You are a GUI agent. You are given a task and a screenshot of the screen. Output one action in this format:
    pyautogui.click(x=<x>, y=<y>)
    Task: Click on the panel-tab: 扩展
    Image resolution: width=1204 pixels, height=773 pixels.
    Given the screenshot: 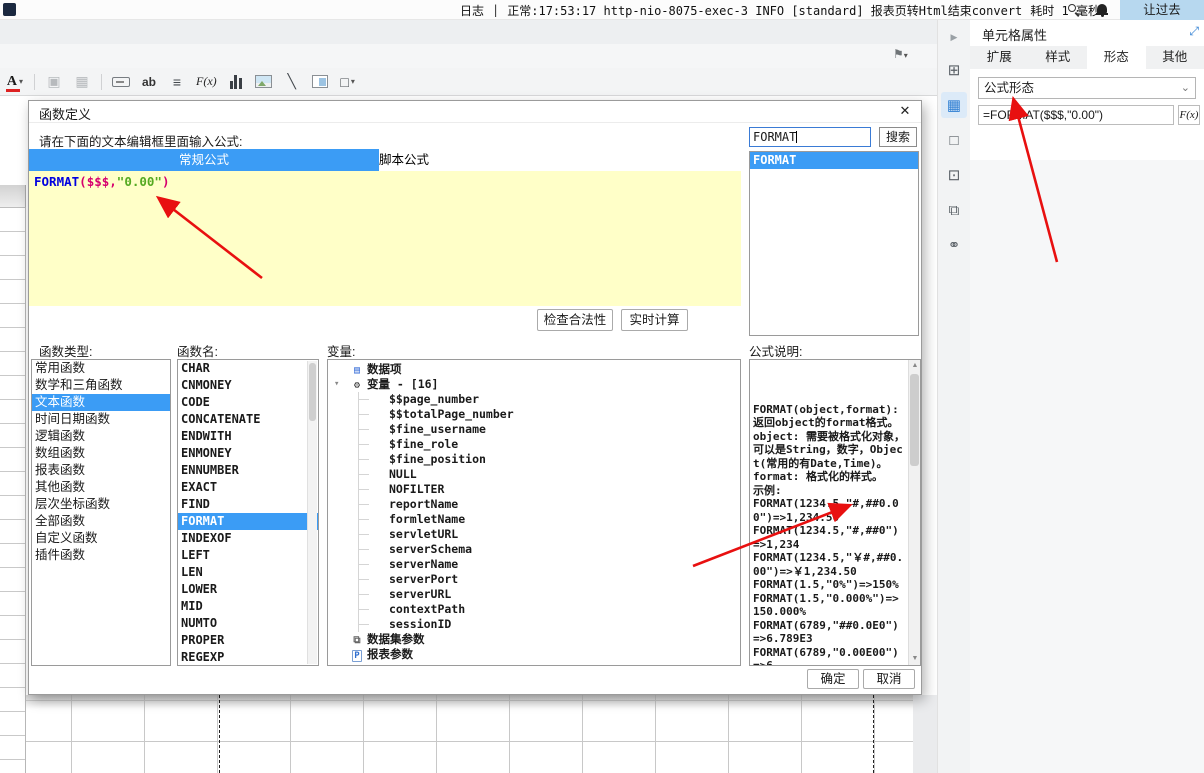 What is the action you would take?
    pyautogui.click(x=999, y=57)
    